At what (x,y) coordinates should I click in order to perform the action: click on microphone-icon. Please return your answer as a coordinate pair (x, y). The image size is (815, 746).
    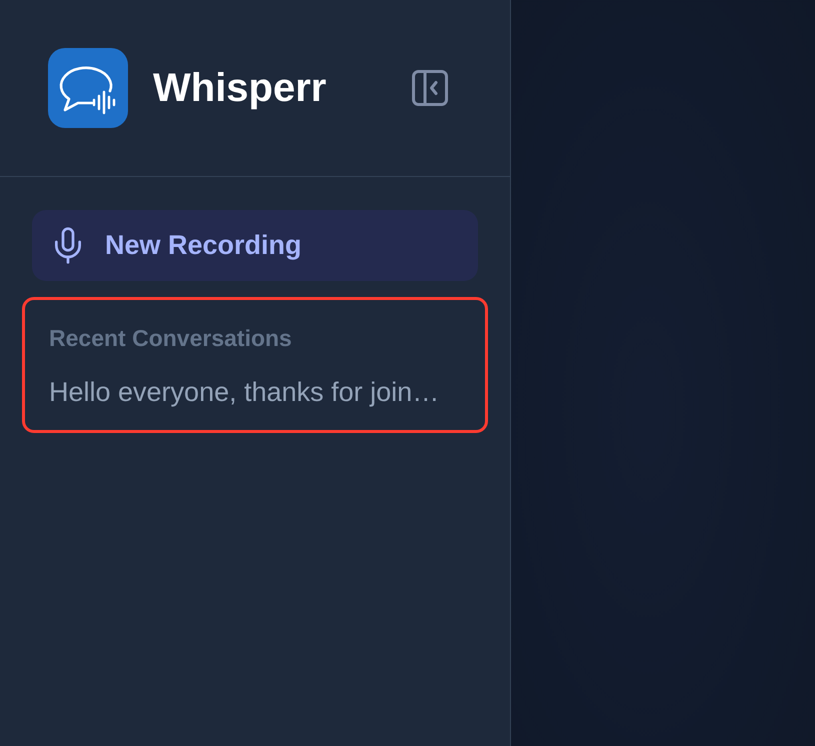
    Looking at the image, I should click on (68, 245).